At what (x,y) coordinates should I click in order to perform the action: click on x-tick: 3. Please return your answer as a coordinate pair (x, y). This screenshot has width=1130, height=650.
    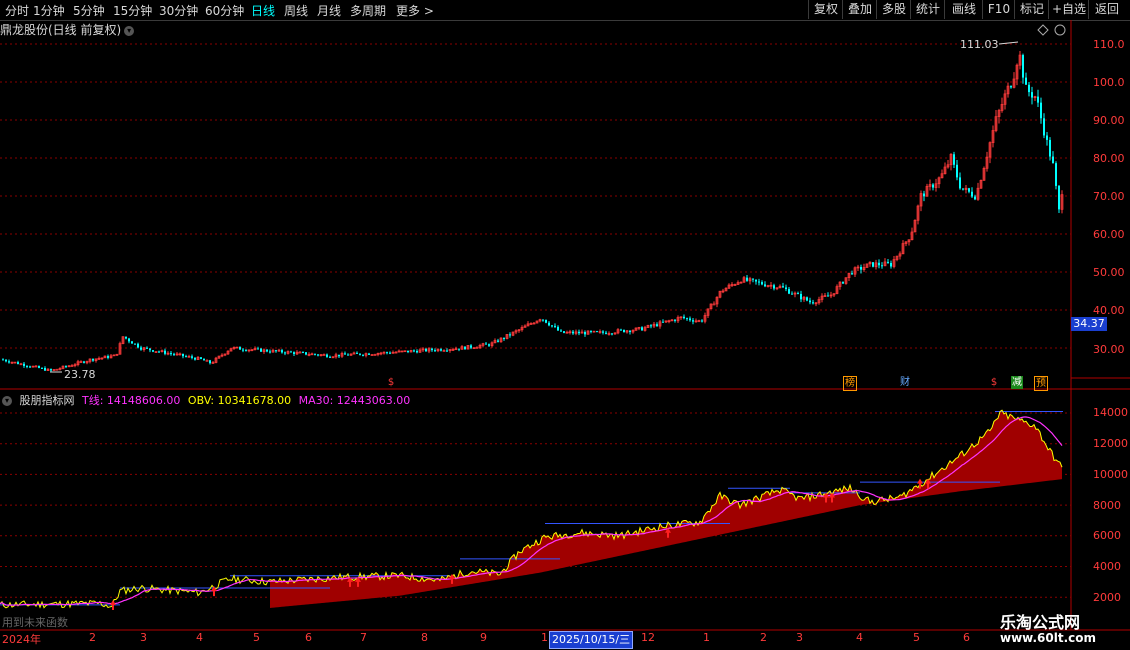
    Looking at the image, I should click on (799, 637).